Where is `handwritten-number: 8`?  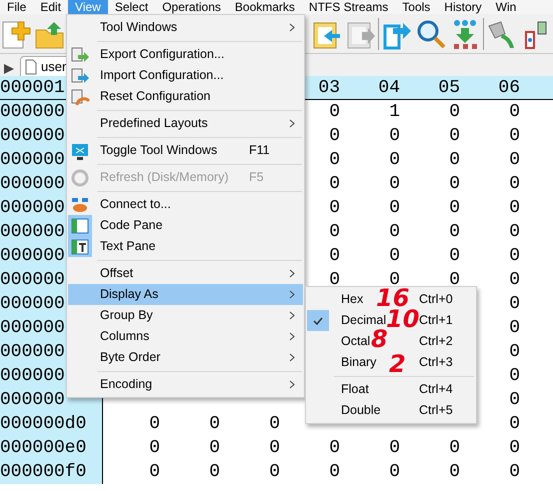 handwritten-number: 8 is located at coordinates (379, 339).